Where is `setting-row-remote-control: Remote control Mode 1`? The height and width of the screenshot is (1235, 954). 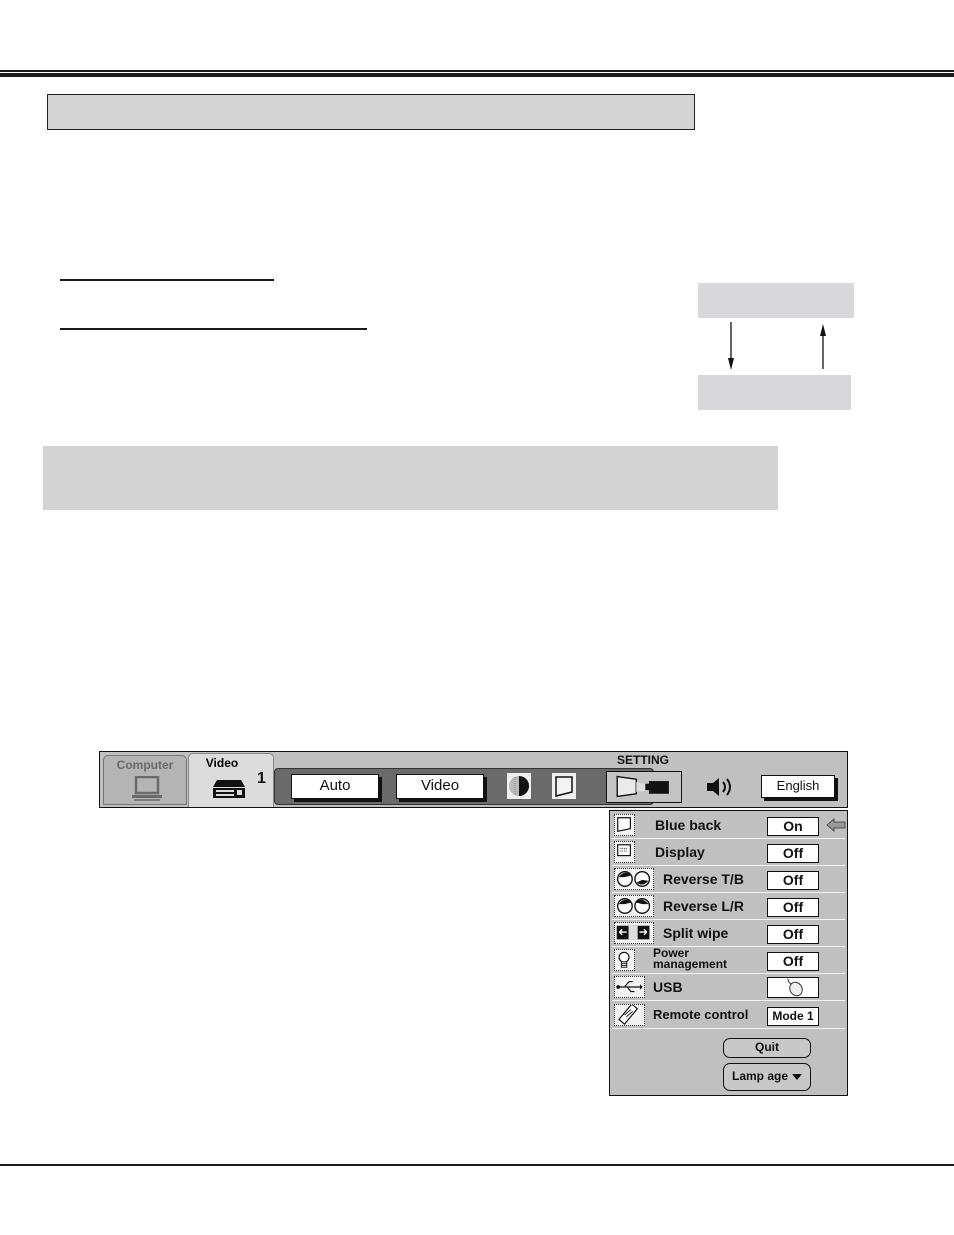
setting-row-remote-control: Remote control Mode 1 is located at coordinates (728, 1015).